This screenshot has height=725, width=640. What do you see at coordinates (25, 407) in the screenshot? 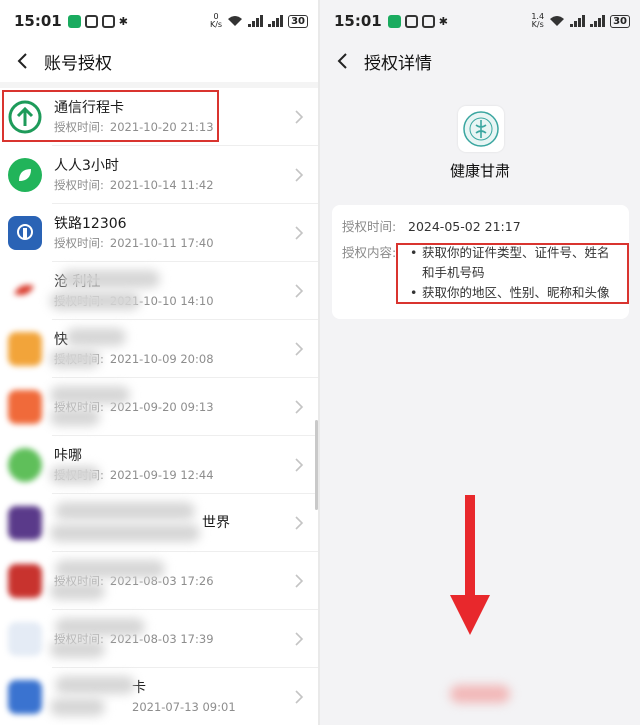
I see `orange-card-icon` at bounding box center [25, 407].